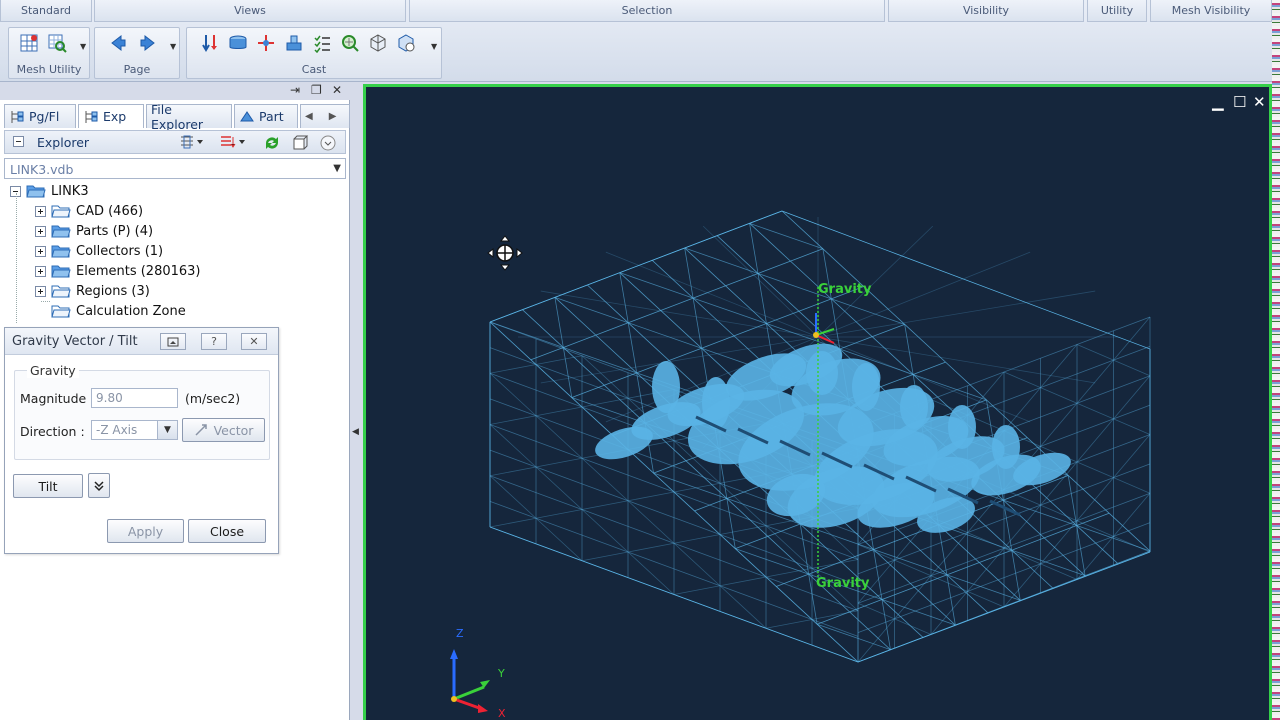  I want to click on ribbon-tab-label: Standard, so click(46, 10).